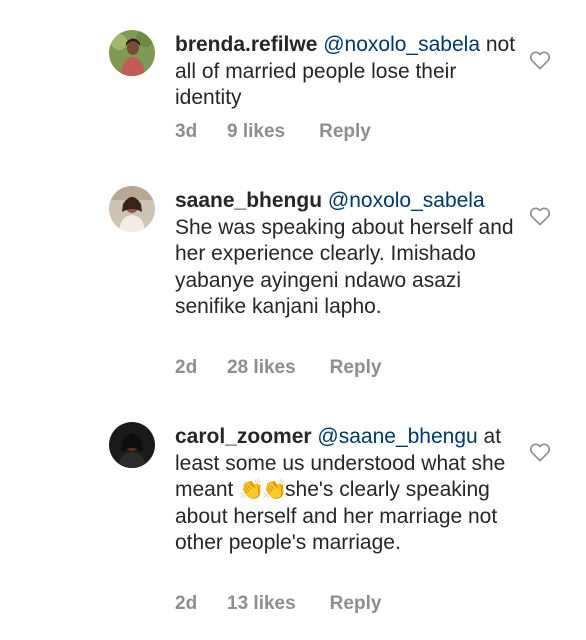 The height and width of the screenshot is (640, 586). Describe the element at coordinates (186, 131) in the screenshot. I see `comment-age: 3d` at that location.